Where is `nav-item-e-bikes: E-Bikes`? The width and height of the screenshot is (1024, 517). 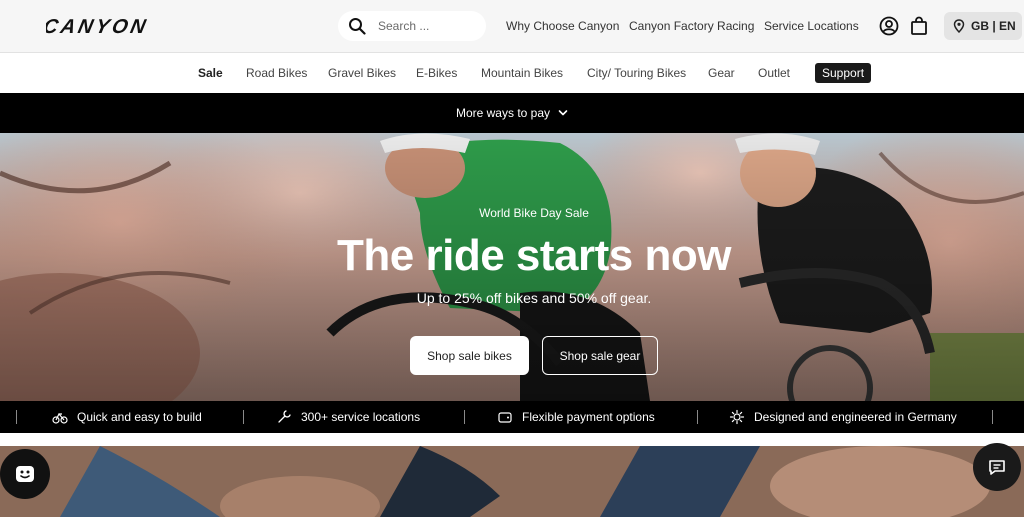
nav-item-e-bikes: E-Bikes is located at coordinates (436, 73).